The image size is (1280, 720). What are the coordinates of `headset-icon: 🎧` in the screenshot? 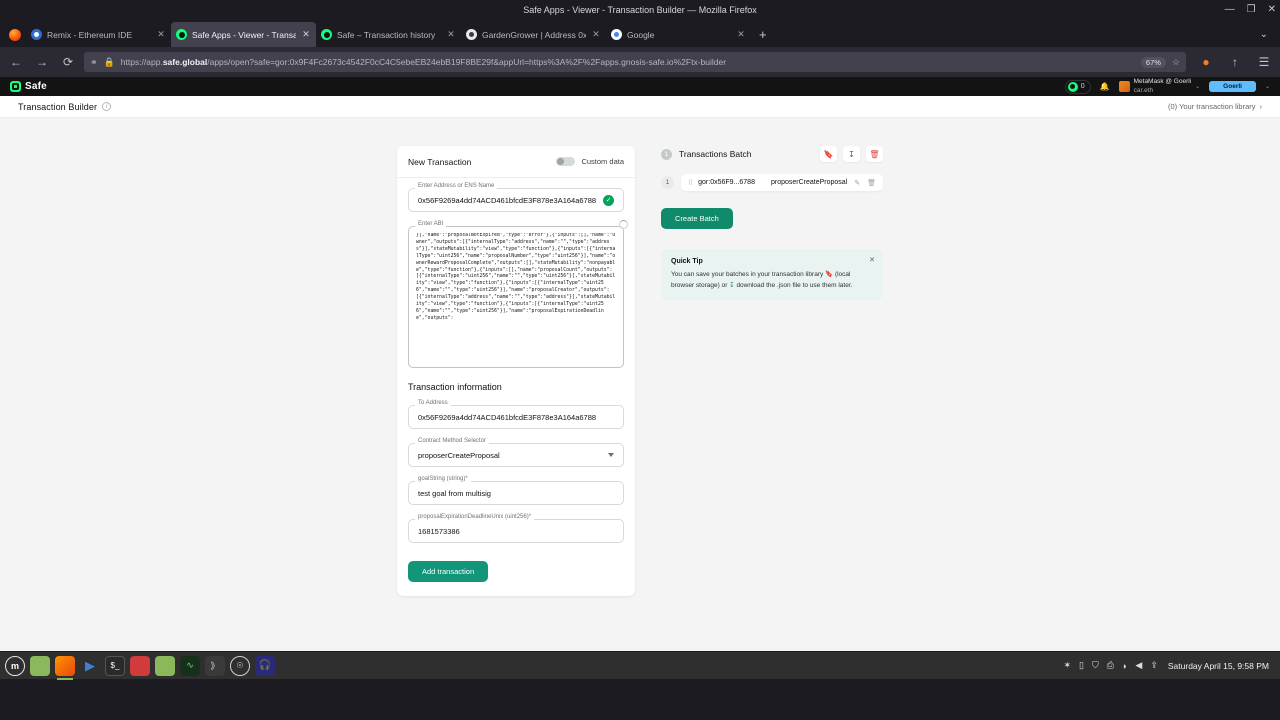 It's located at (265, 665).